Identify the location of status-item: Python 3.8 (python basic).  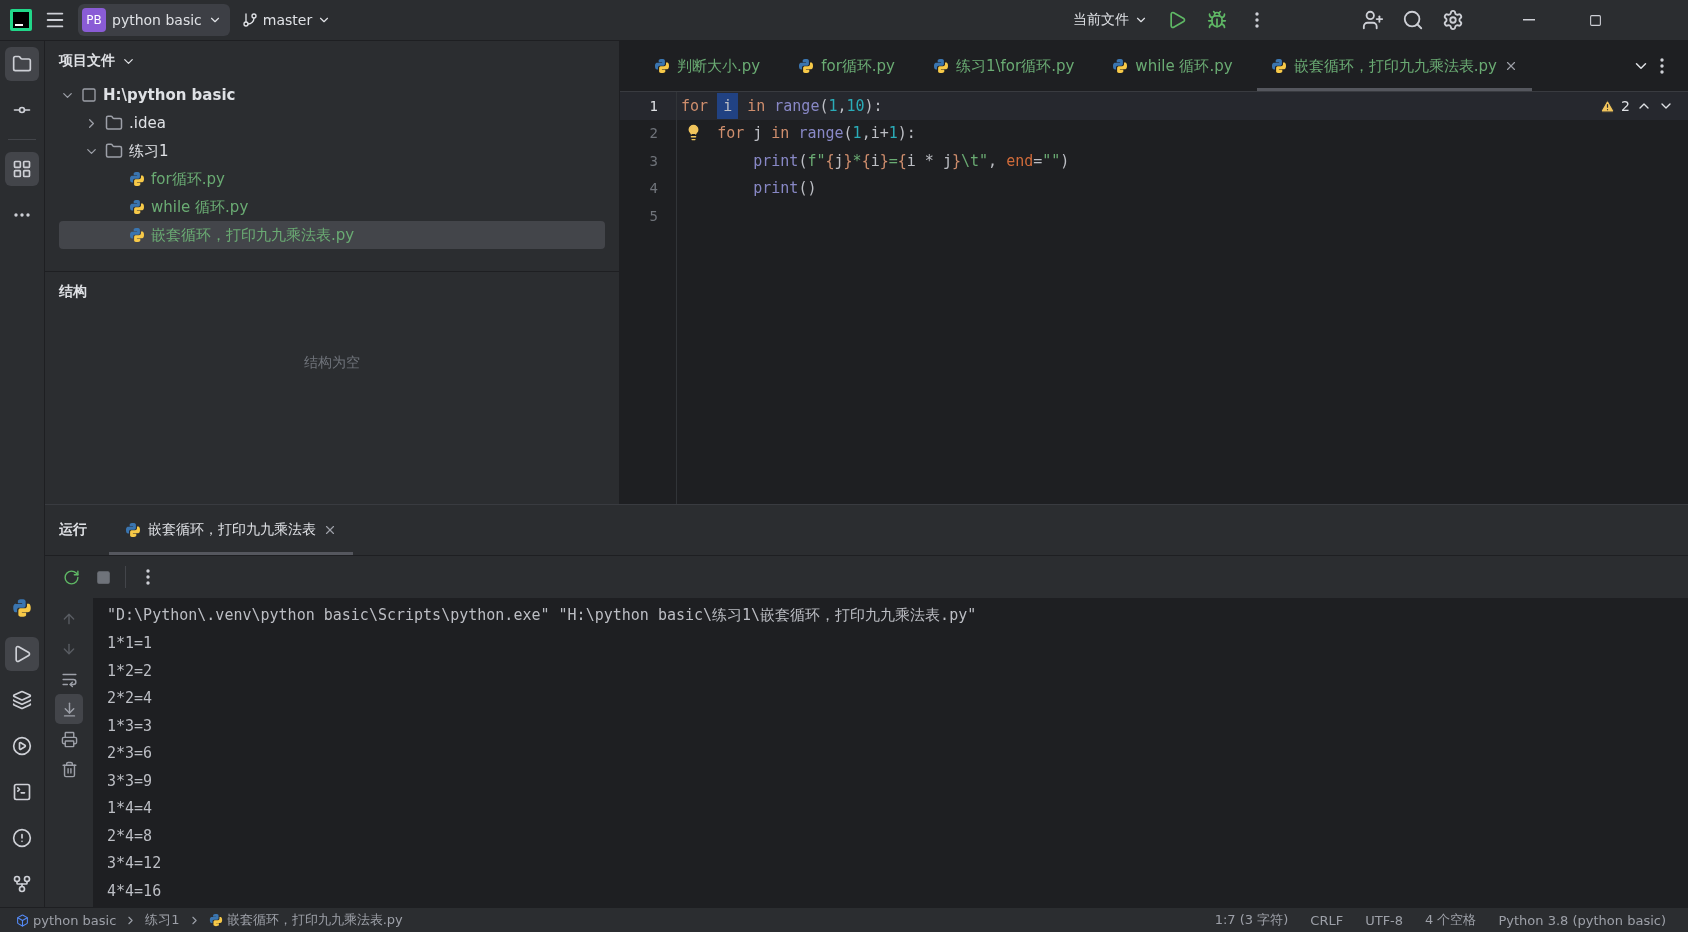
(1582, 920).